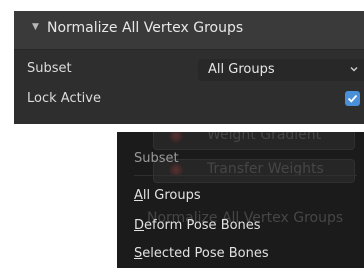  Describe the element at coordinates (145, 28) in the screenshot. I see `operator-title: Normalize All Vertex Groups` at that location.